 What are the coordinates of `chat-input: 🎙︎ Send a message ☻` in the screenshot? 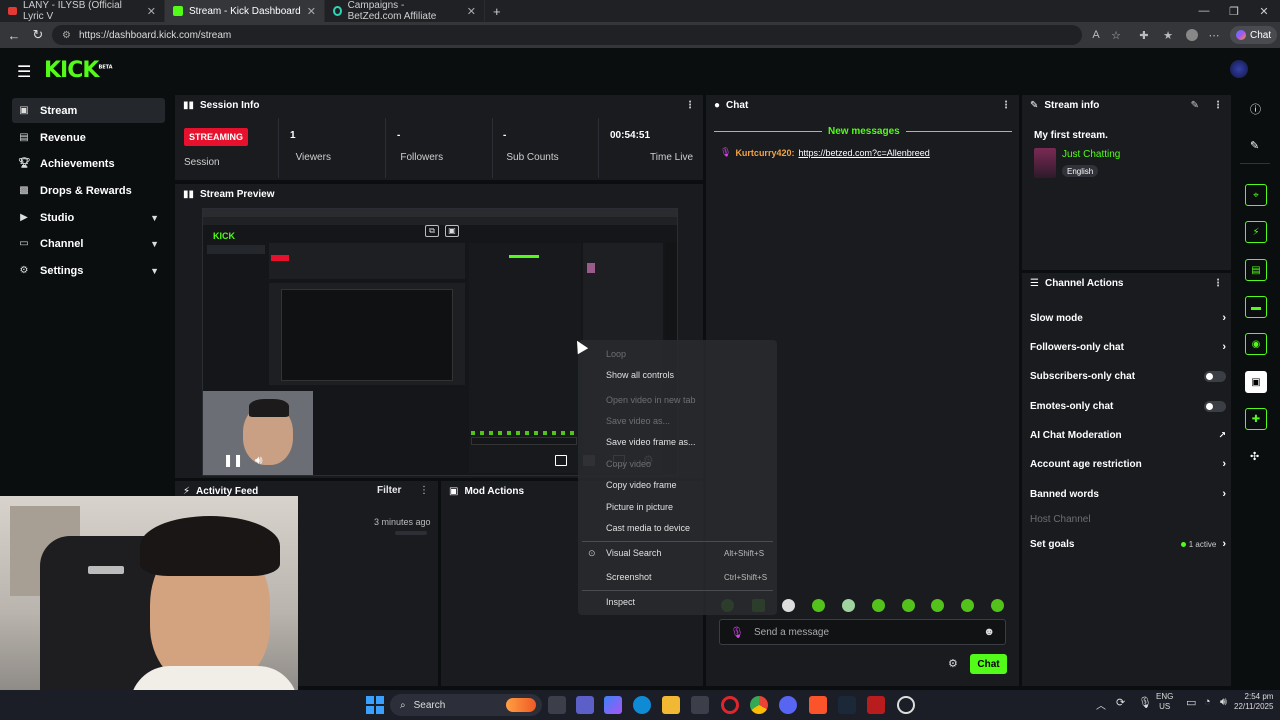 It's located at (862, 632).